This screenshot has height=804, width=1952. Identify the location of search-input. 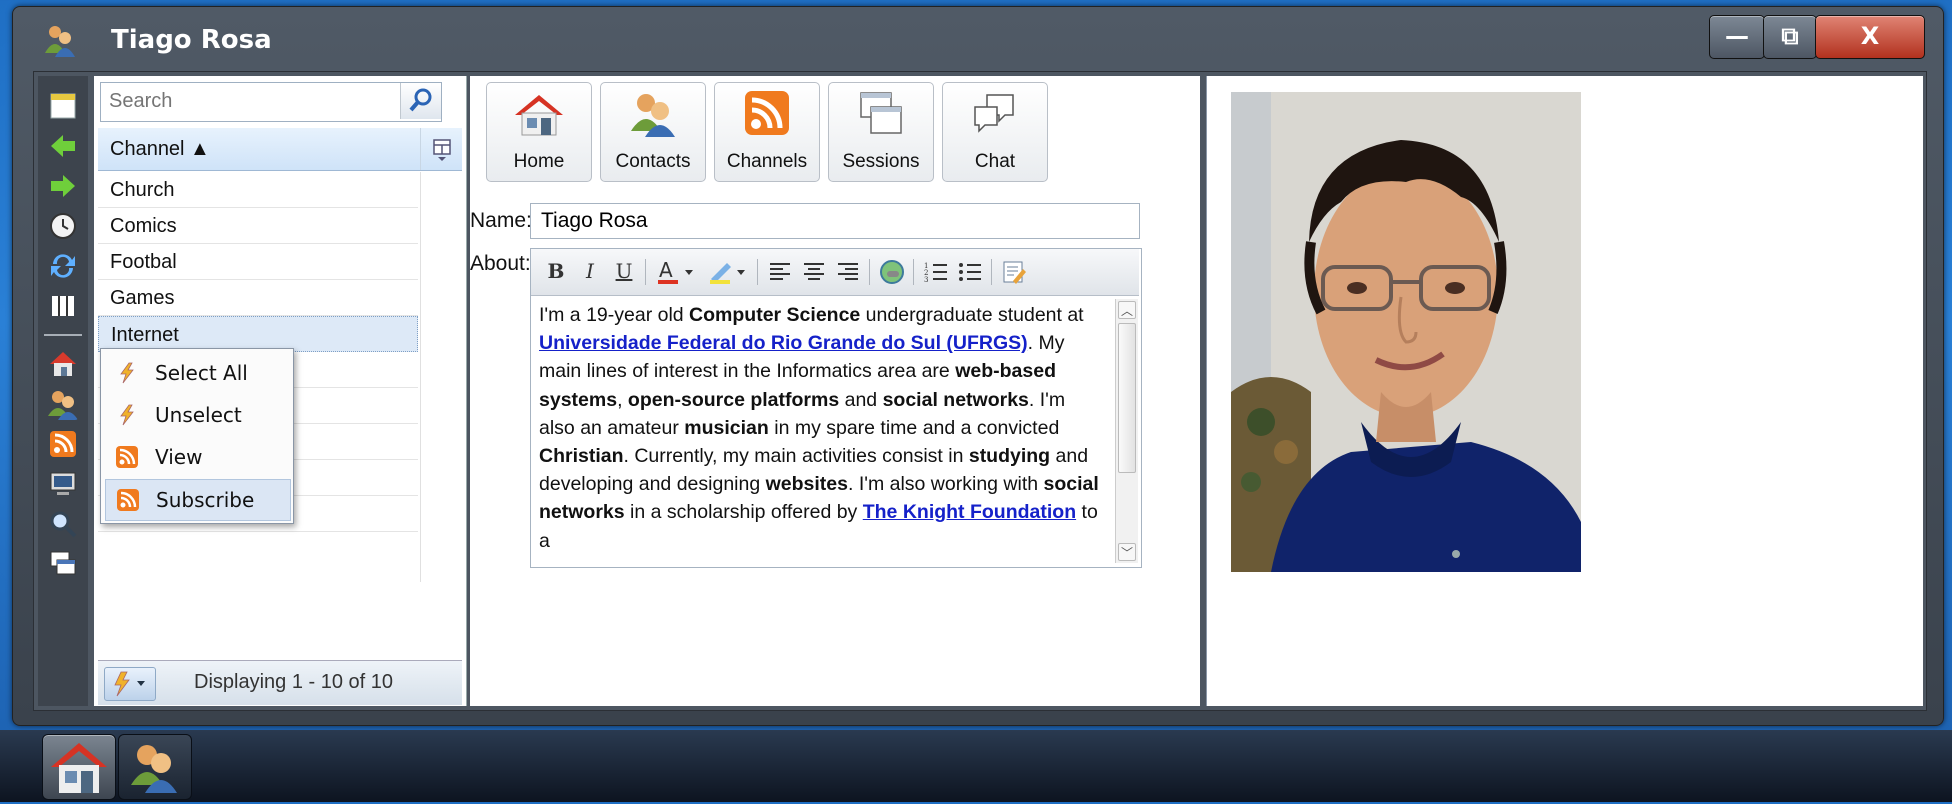
(255, 101).